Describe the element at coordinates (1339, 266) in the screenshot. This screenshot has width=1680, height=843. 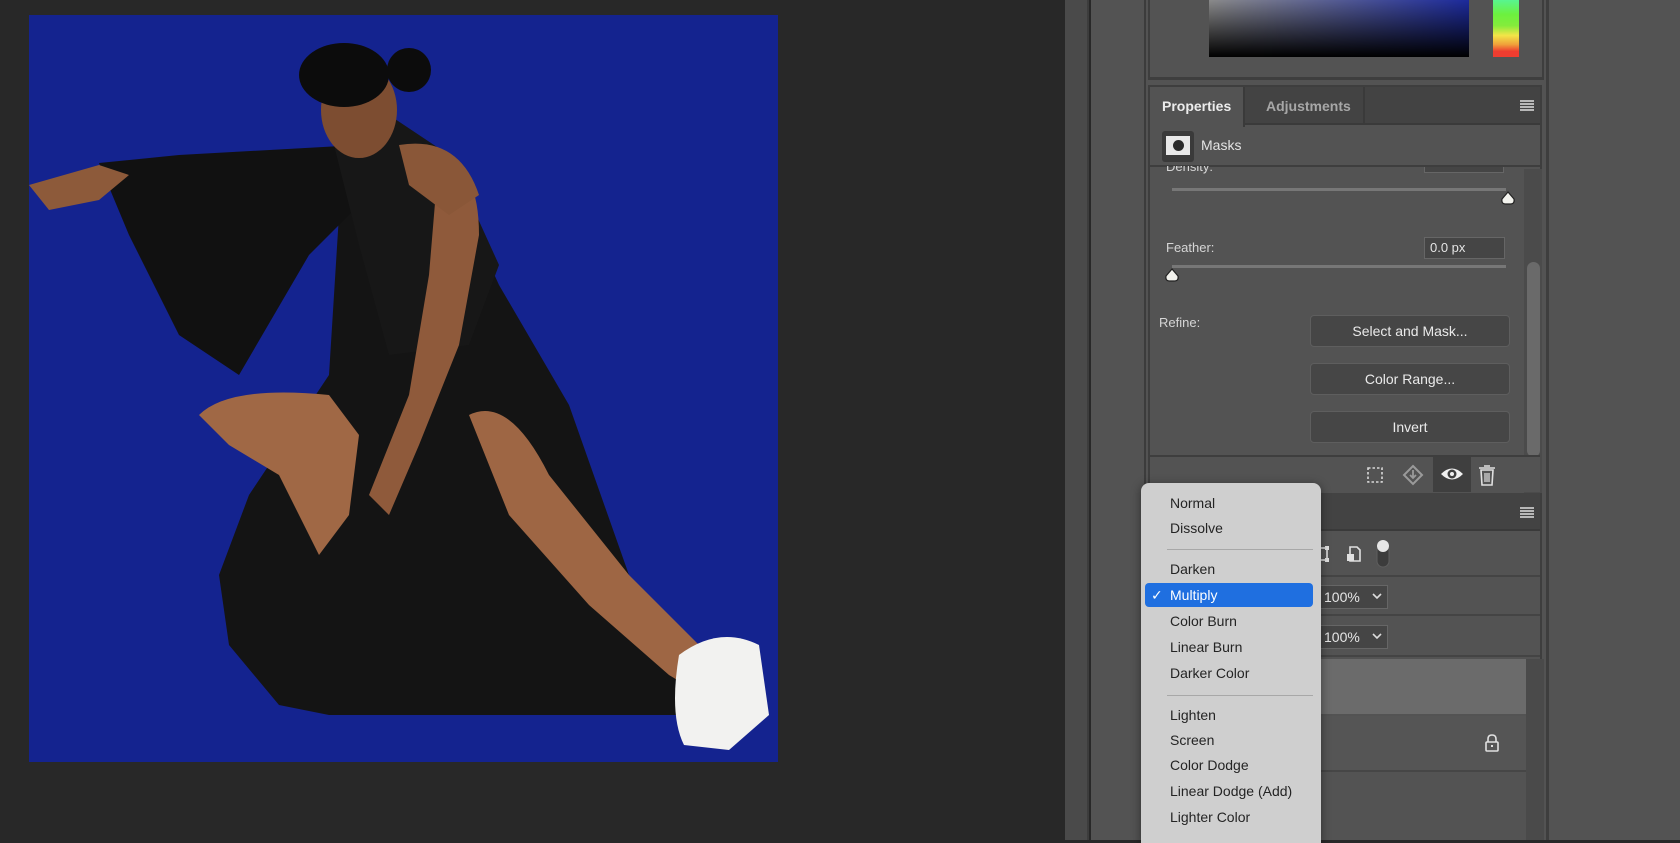
I see `feather-slider-track` at that location.